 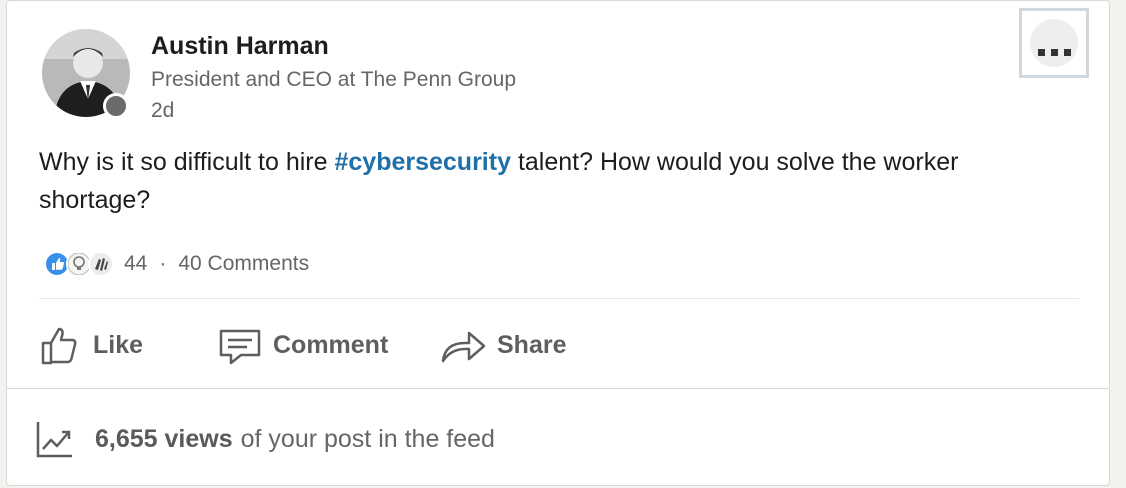 What do you see at coordinates (559, 298) in the screenshot?
I see `divider` at bounding box center [559, 298].